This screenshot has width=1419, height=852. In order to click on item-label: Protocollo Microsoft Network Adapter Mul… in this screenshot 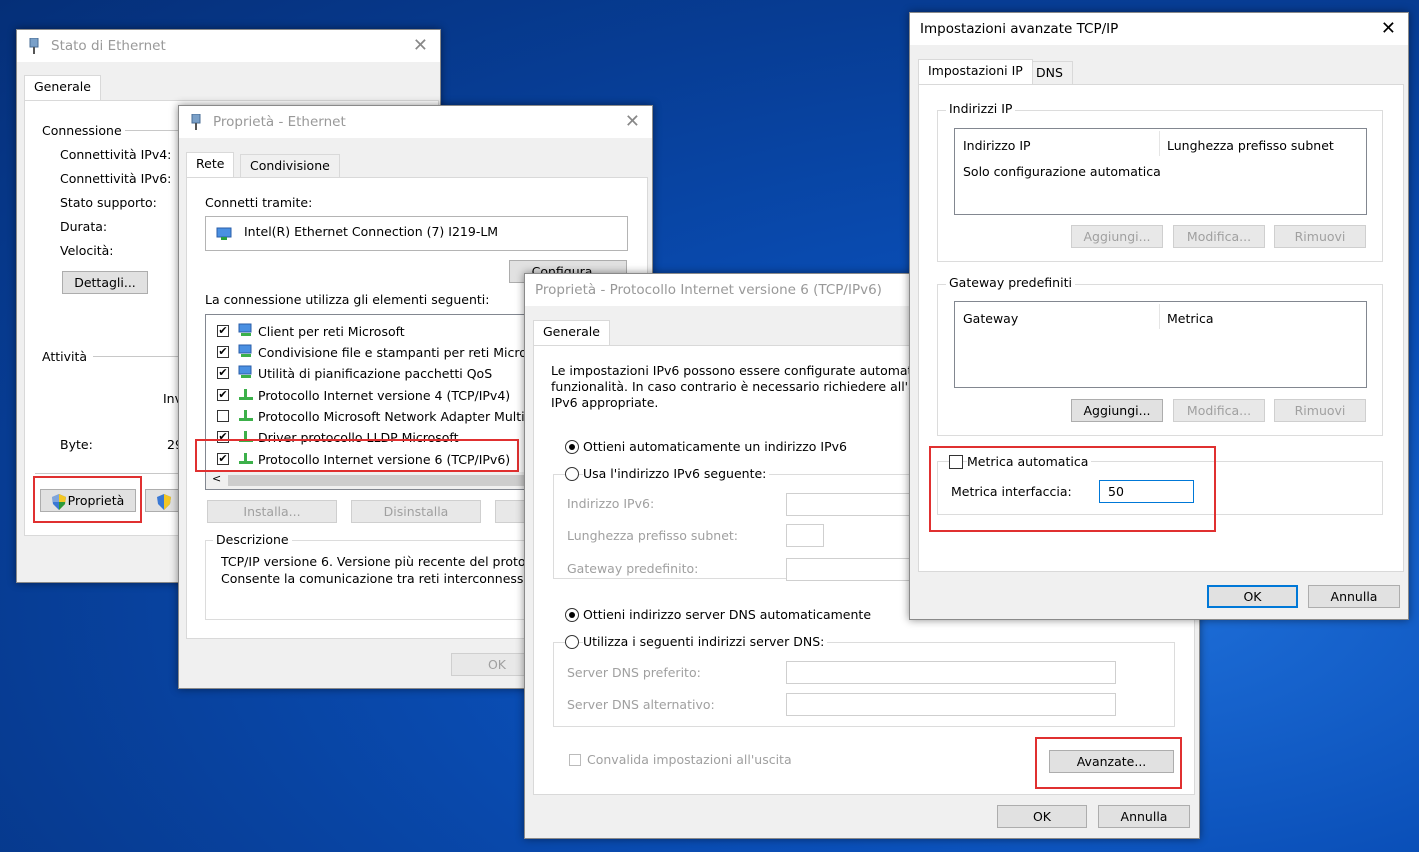, I will do `click(411, 416)`.